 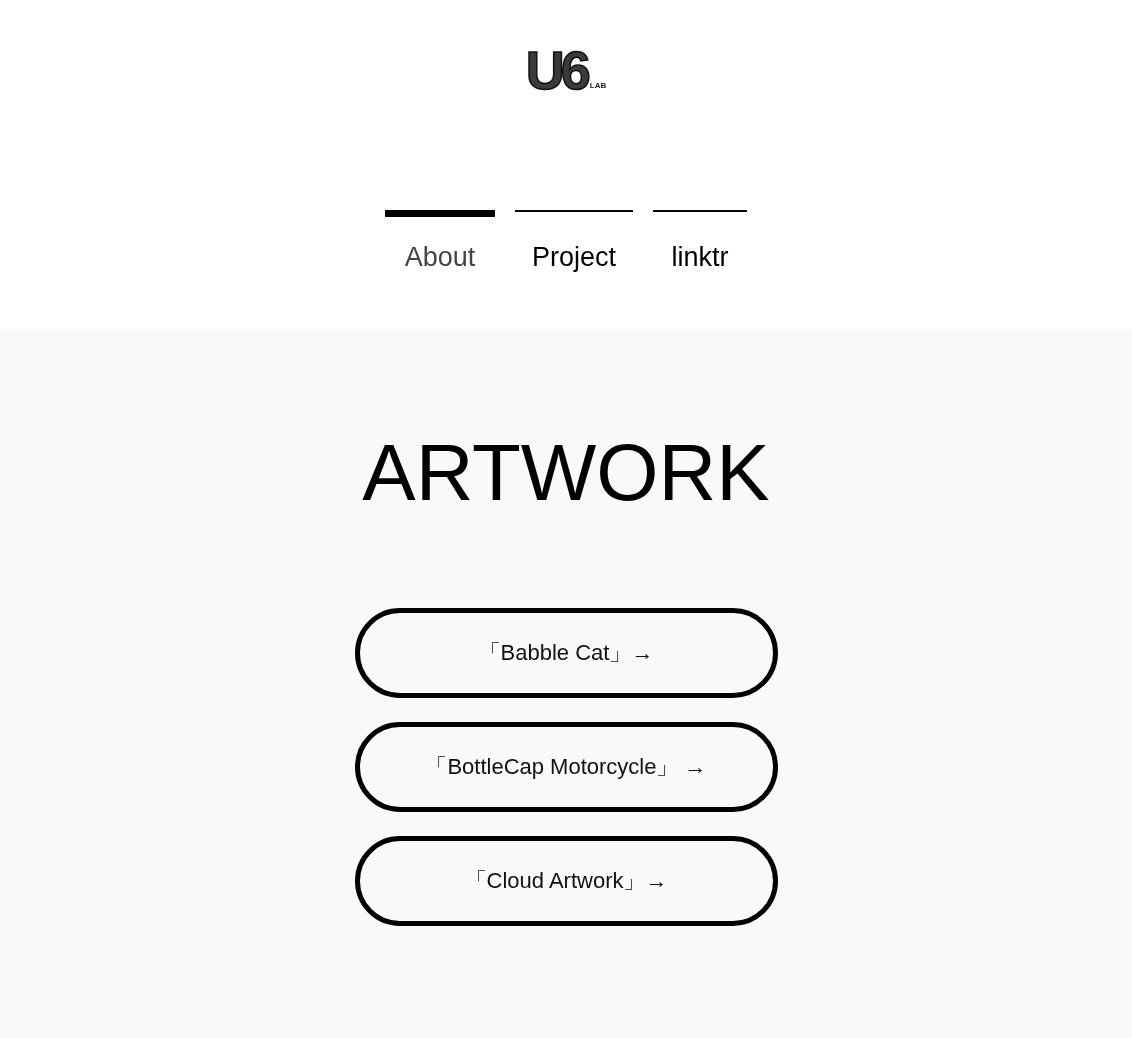 I want to click on section-title: ARTWORK, so click(x=566, y=473).